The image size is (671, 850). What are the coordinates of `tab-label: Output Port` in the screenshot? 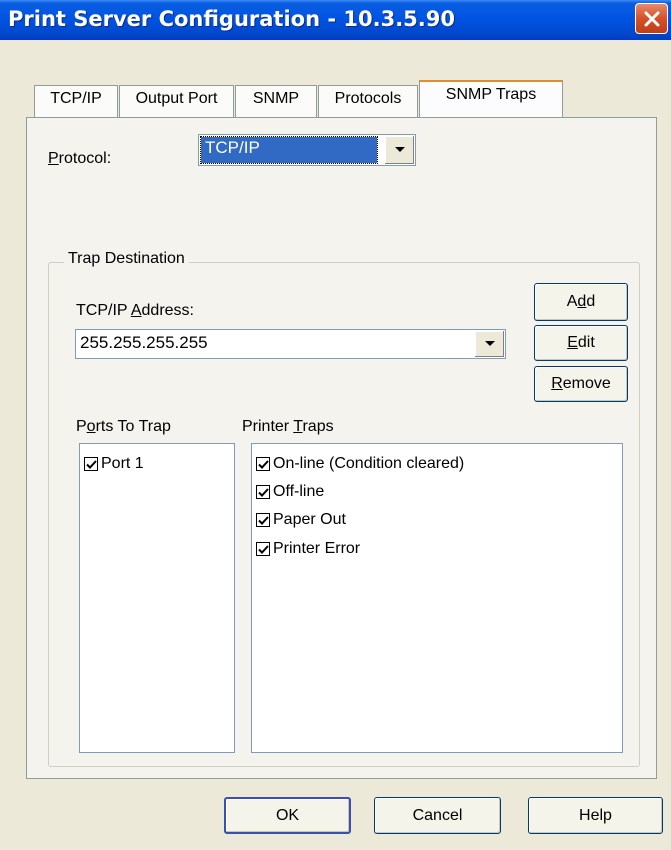 It's located at (176, 98).